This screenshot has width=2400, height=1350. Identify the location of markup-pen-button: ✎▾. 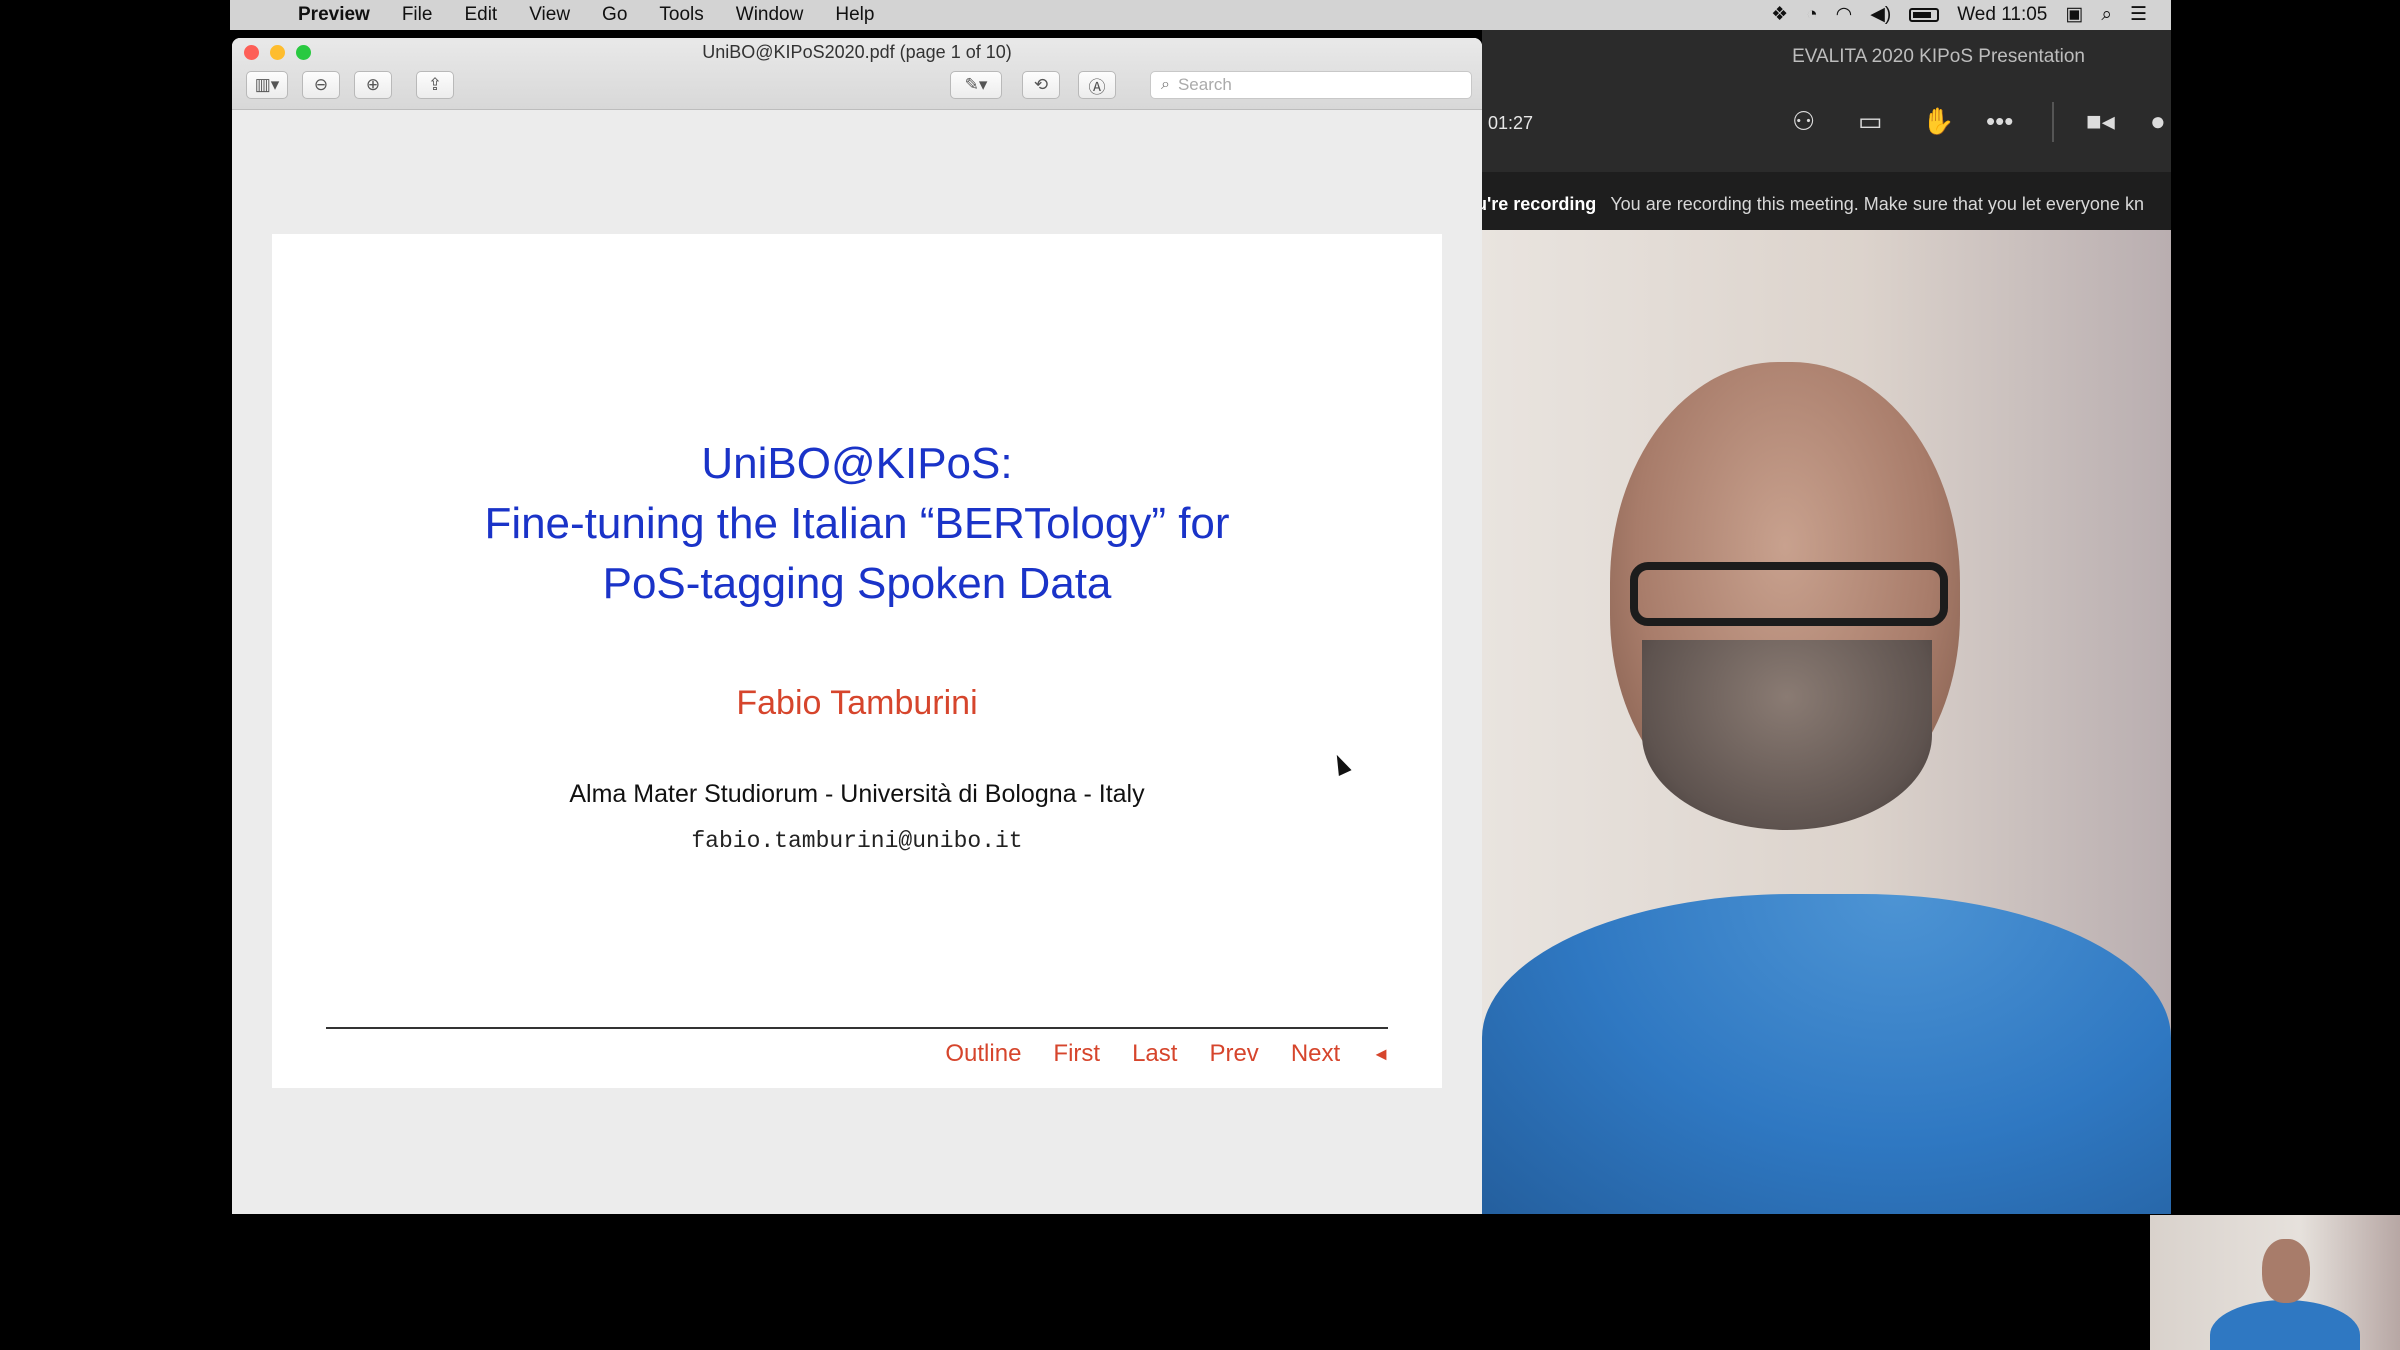
(976, 85).